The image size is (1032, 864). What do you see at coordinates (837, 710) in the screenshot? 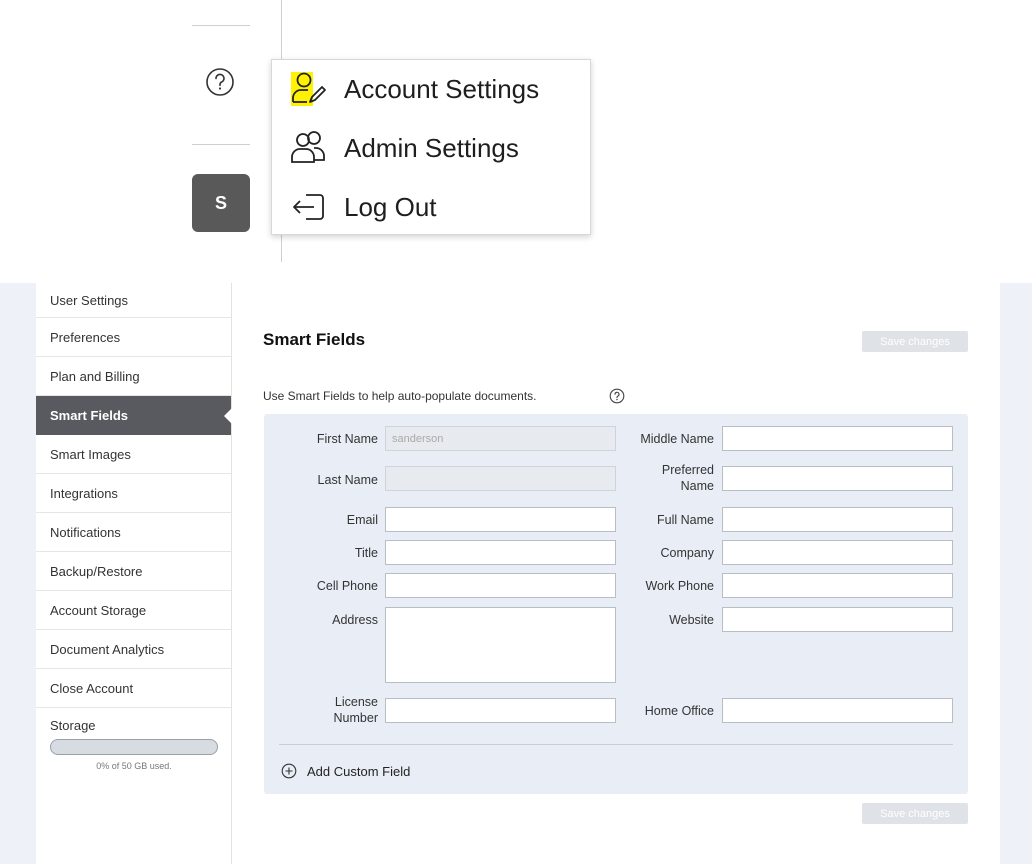
I see `home-office-input` at bounding box center [837, 710].